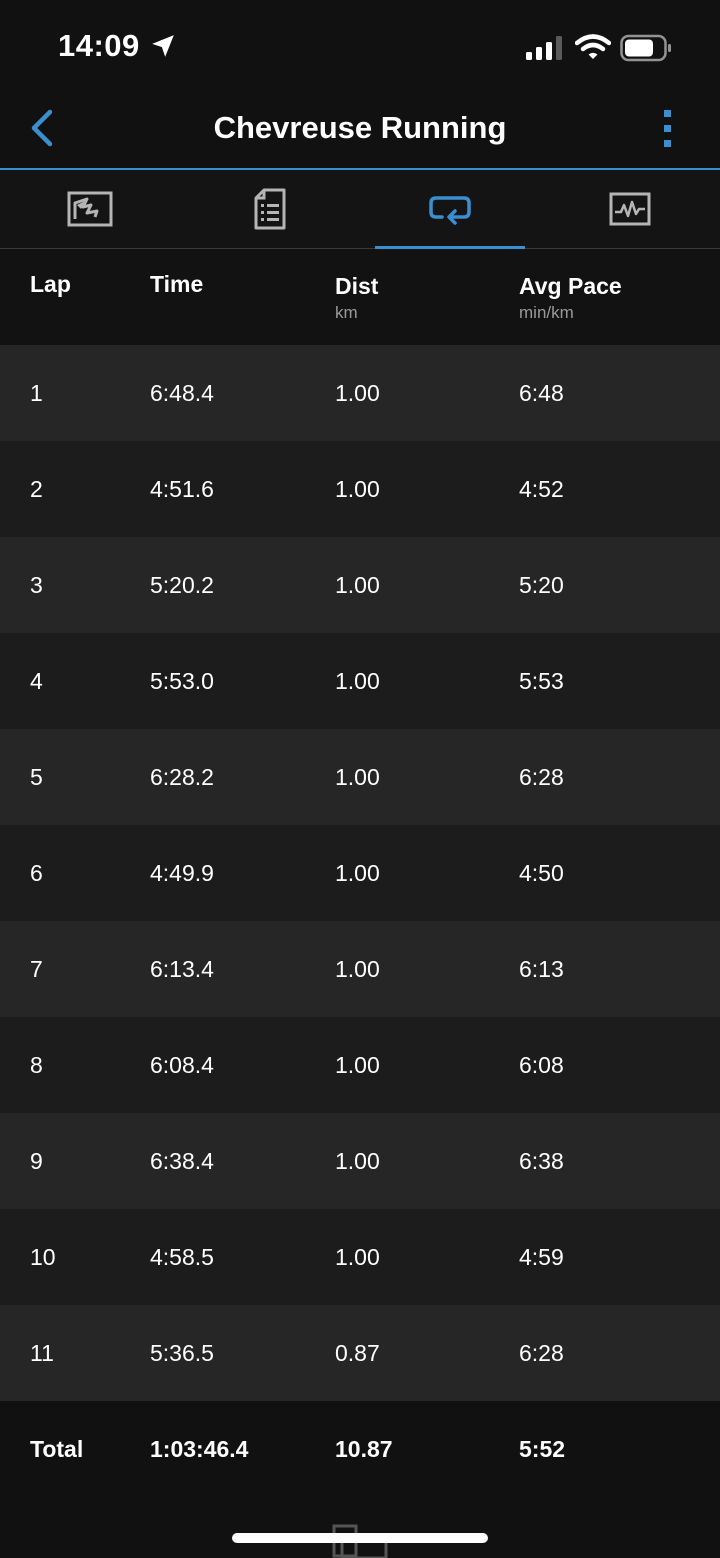  I want to click on table-row: 10 4:58.5 1.00 4:59, so click(360, 1257).